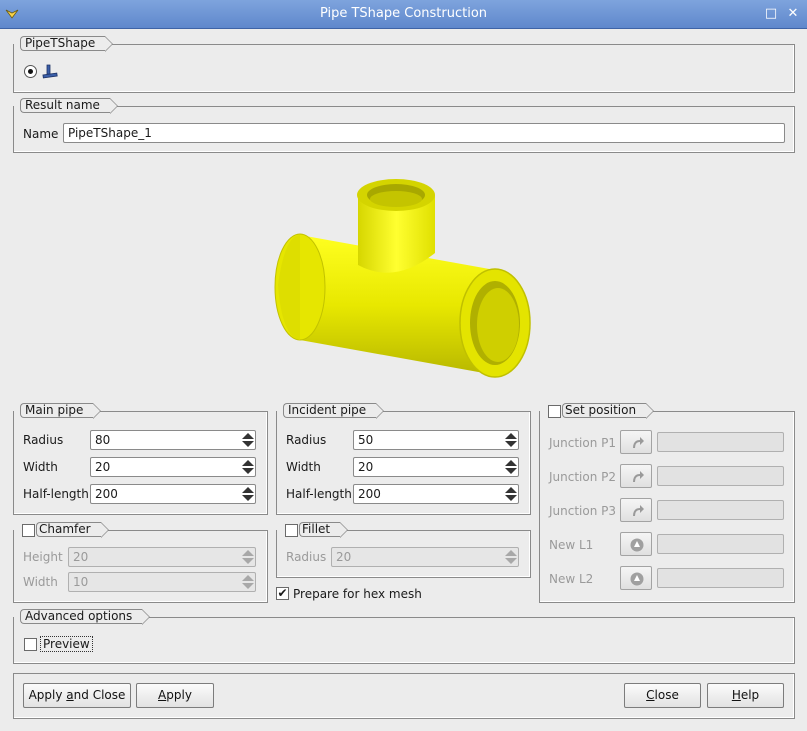  Describe the element at coordinates (583, 477) in the screenshot. I see `junction-p2-label: Junction P2` at that location.